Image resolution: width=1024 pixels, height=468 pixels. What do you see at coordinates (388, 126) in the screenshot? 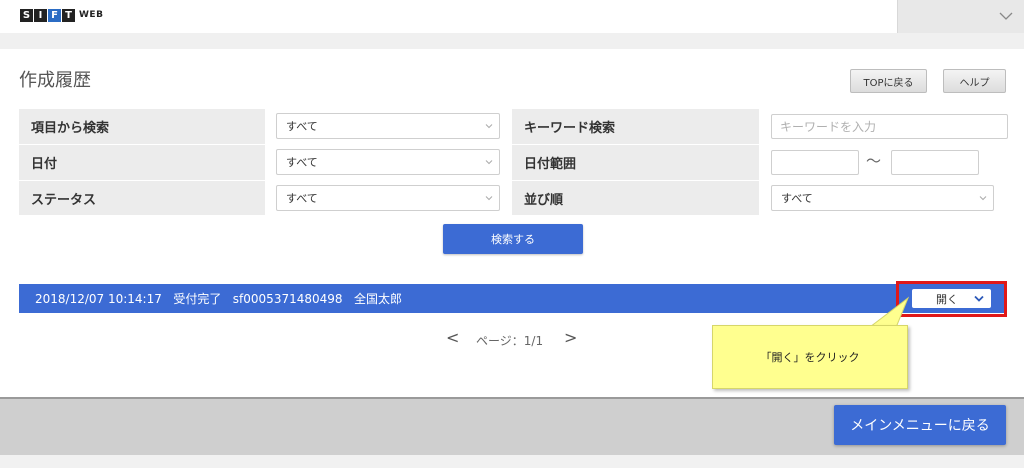
I see `search-by-item-select: すべて` at bounding box center [388, 126].